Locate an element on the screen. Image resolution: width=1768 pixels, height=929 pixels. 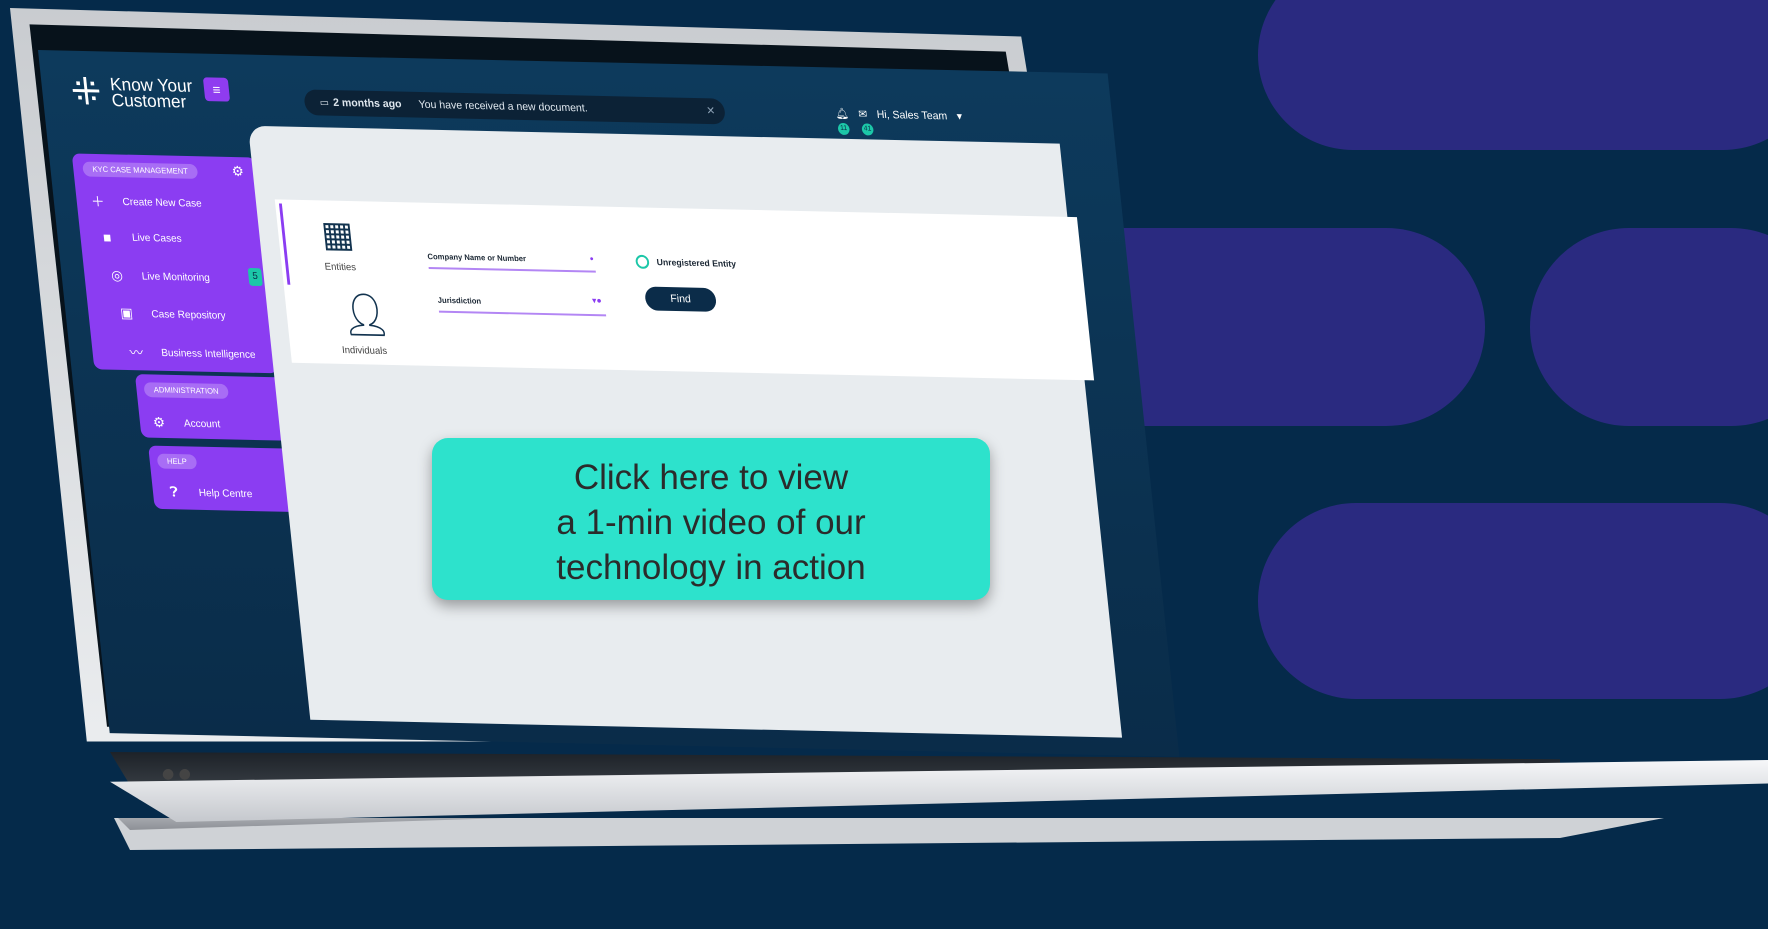
hamburger-icon: ≡ is located at coordinates (216, 89).